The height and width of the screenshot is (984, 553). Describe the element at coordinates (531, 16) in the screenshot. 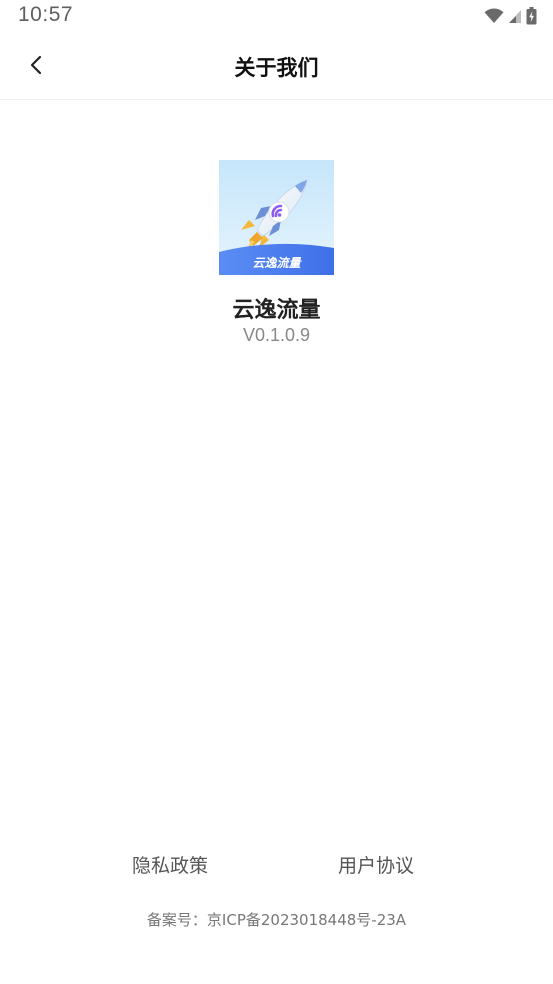

I see `battery-charging-icon` at that location.